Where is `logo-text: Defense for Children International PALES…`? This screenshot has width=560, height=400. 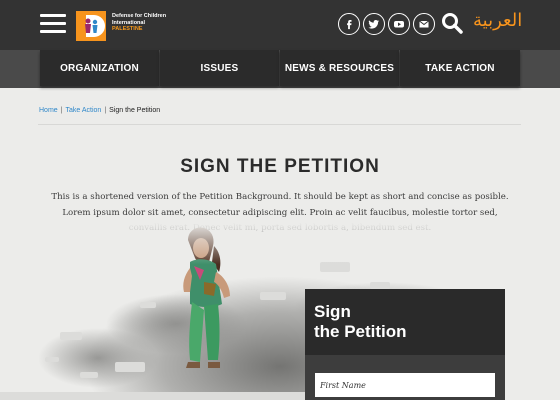
logo-text: Defense for Children International PALES… is located at coordinates (142, 23).